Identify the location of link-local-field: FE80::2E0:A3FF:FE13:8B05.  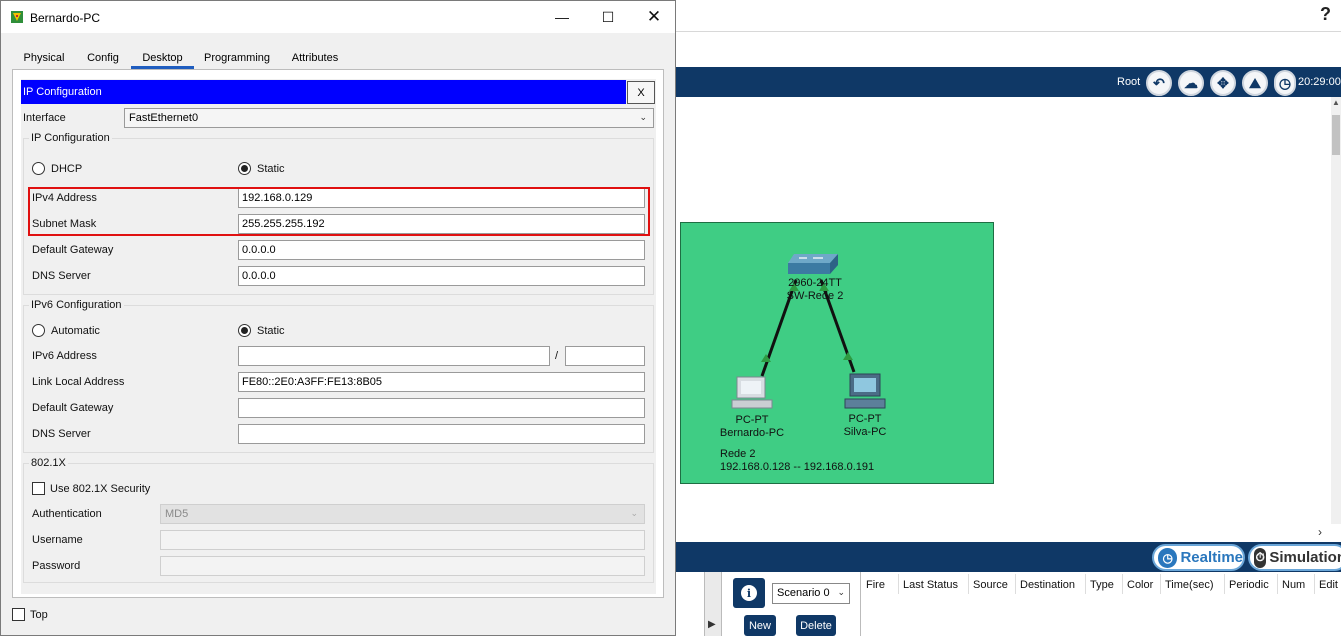
(441, 382).